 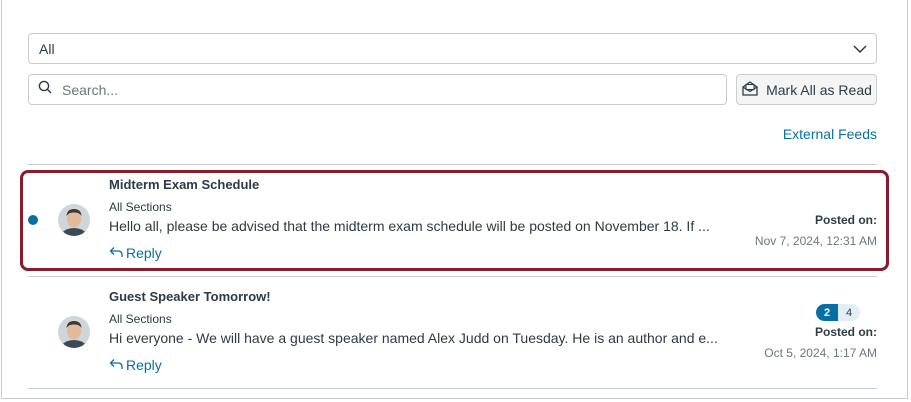 I want to click on envelope-open-icon, so click(x=750, y=90).